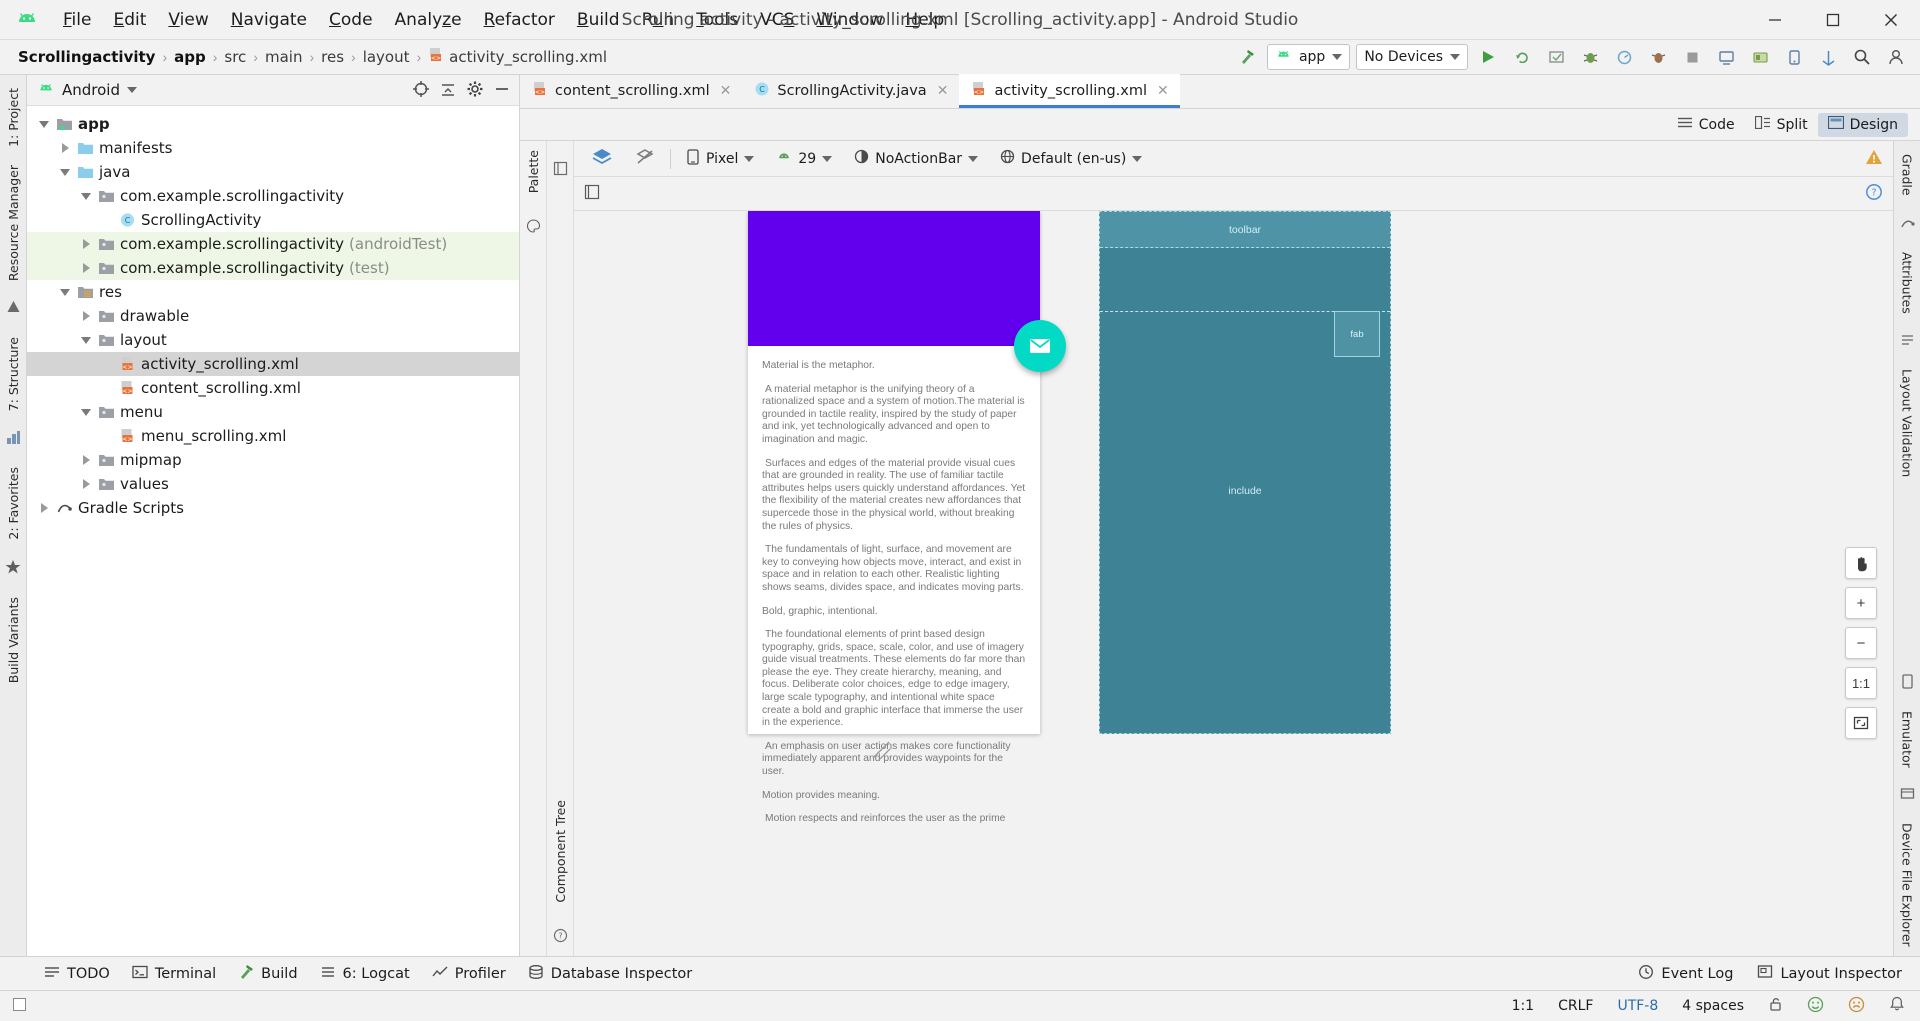 This screenshot has height=1021, width=1920. Describe the element at coordinates (267, 974) in the screenshot. I see `bottom-item-build: Build` at that location.